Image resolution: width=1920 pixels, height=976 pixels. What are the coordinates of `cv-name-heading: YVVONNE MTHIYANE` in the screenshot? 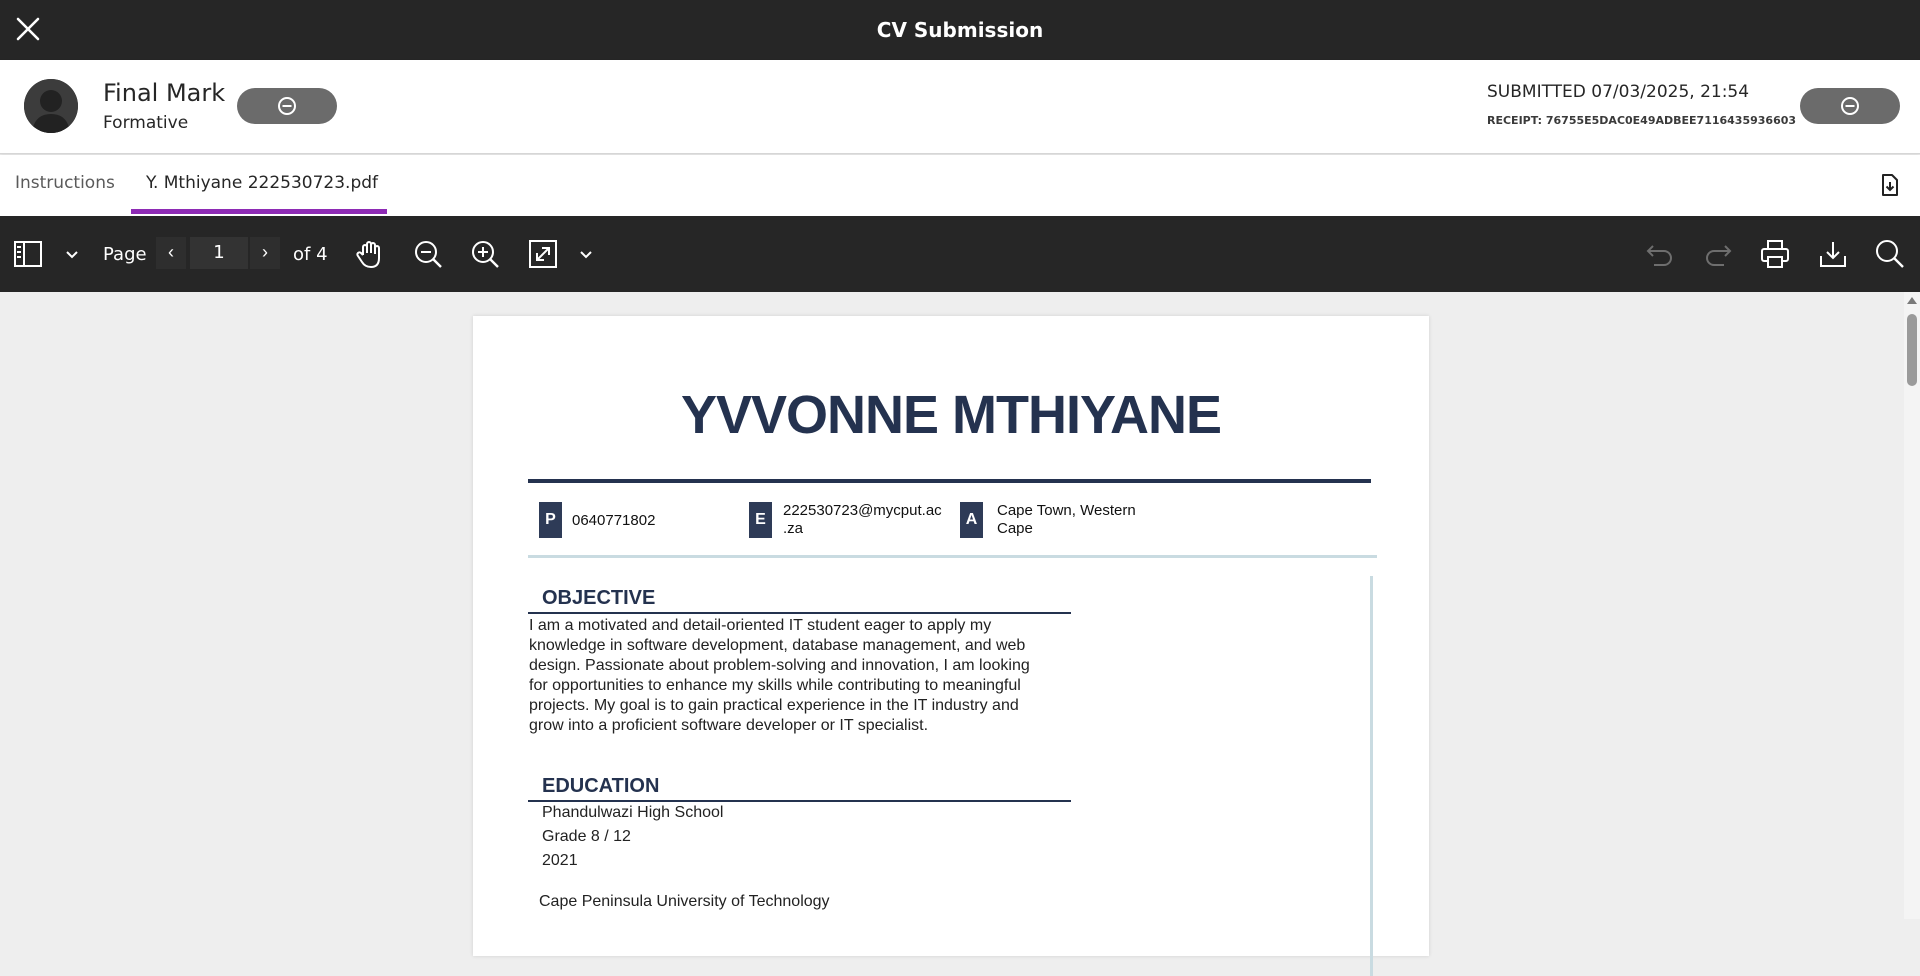 It's located at (951, 415).